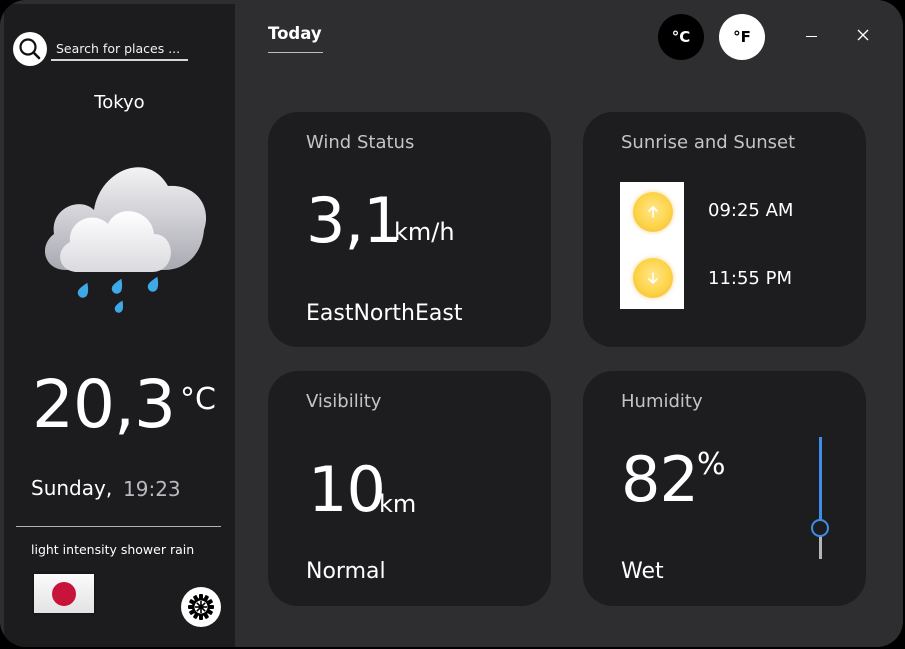  Describe the element at coordinates (409, 488) in the screenshot. I see `visibility-card: Visibility 10 km Normal` at that location.